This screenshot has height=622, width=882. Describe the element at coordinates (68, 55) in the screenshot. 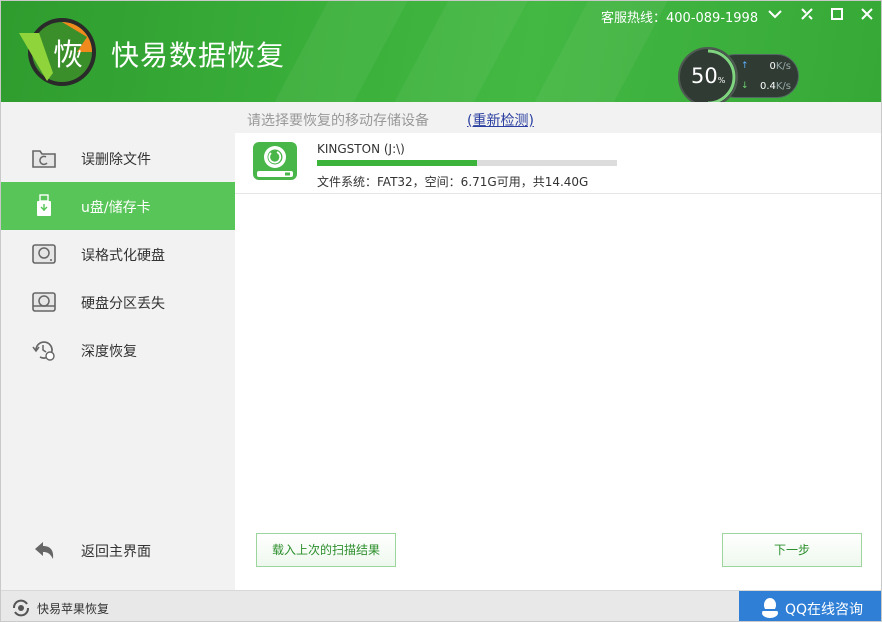

I see `svg-text: 恢` at that location.